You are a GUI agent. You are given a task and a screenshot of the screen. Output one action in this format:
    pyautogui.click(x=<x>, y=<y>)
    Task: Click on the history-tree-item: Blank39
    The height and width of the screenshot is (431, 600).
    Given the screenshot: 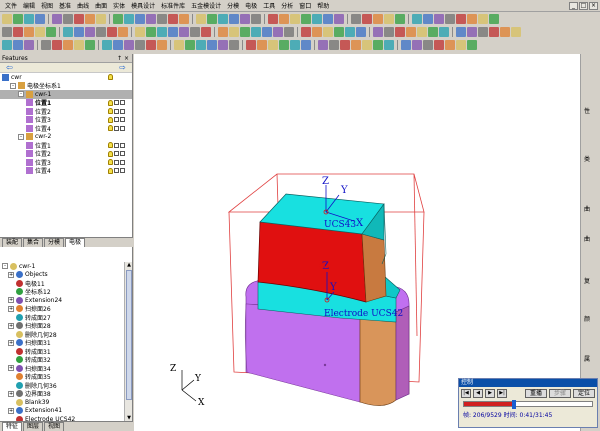 What is the action you would take?
    pyautogui.click(x=62, y=402)
    